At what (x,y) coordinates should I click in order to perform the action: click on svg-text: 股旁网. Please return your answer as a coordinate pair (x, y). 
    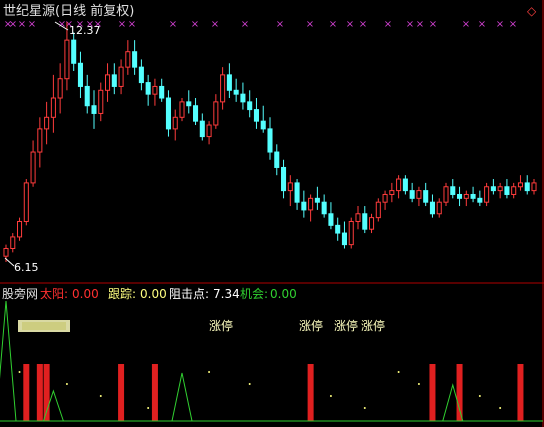
    Looking at the image, I should click on (20, 293).